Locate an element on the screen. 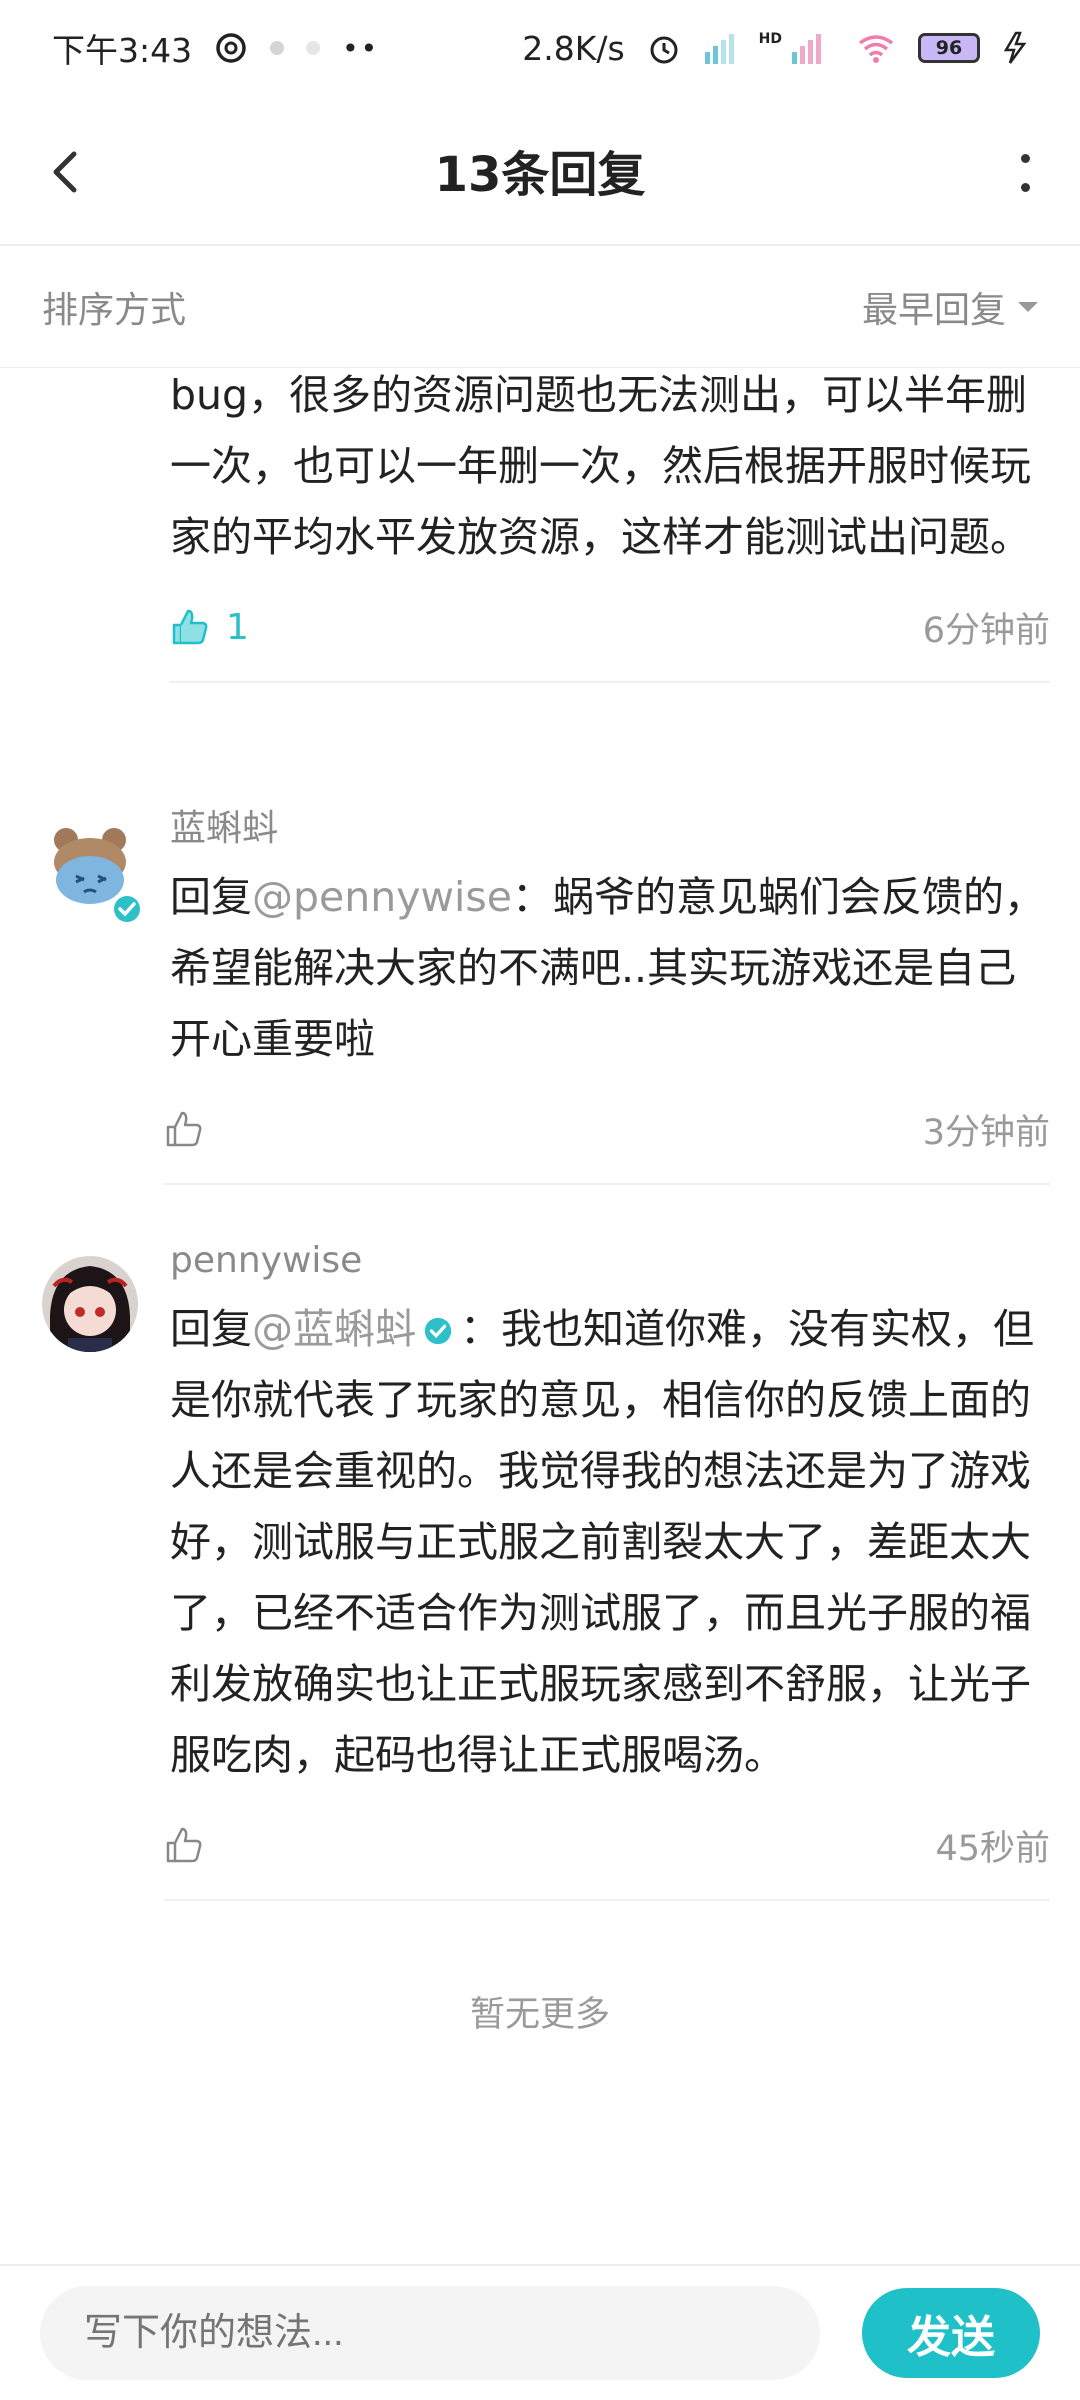  status-bar: 下午3:43 •• 2.8K/s HD 96 is located at coordinates (540, 48).